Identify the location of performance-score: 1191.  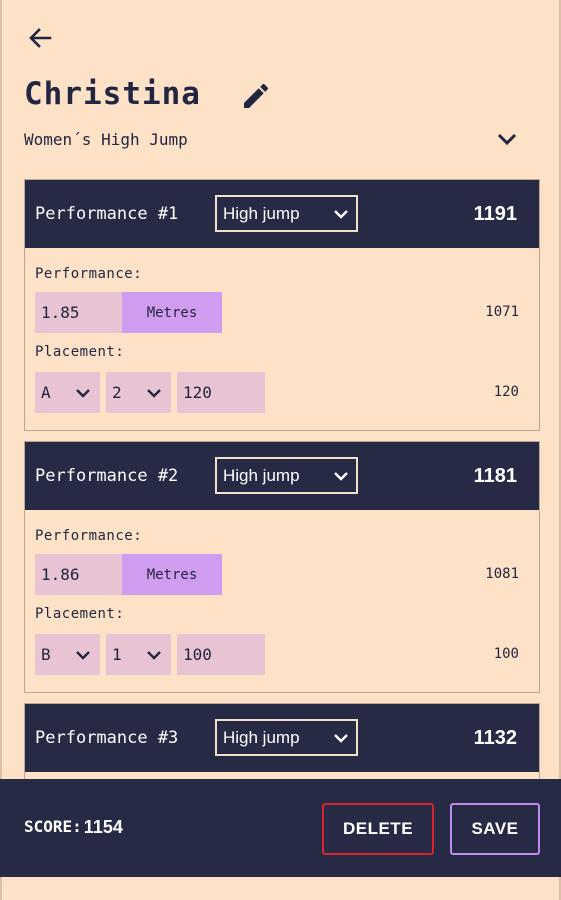
(495, 213).